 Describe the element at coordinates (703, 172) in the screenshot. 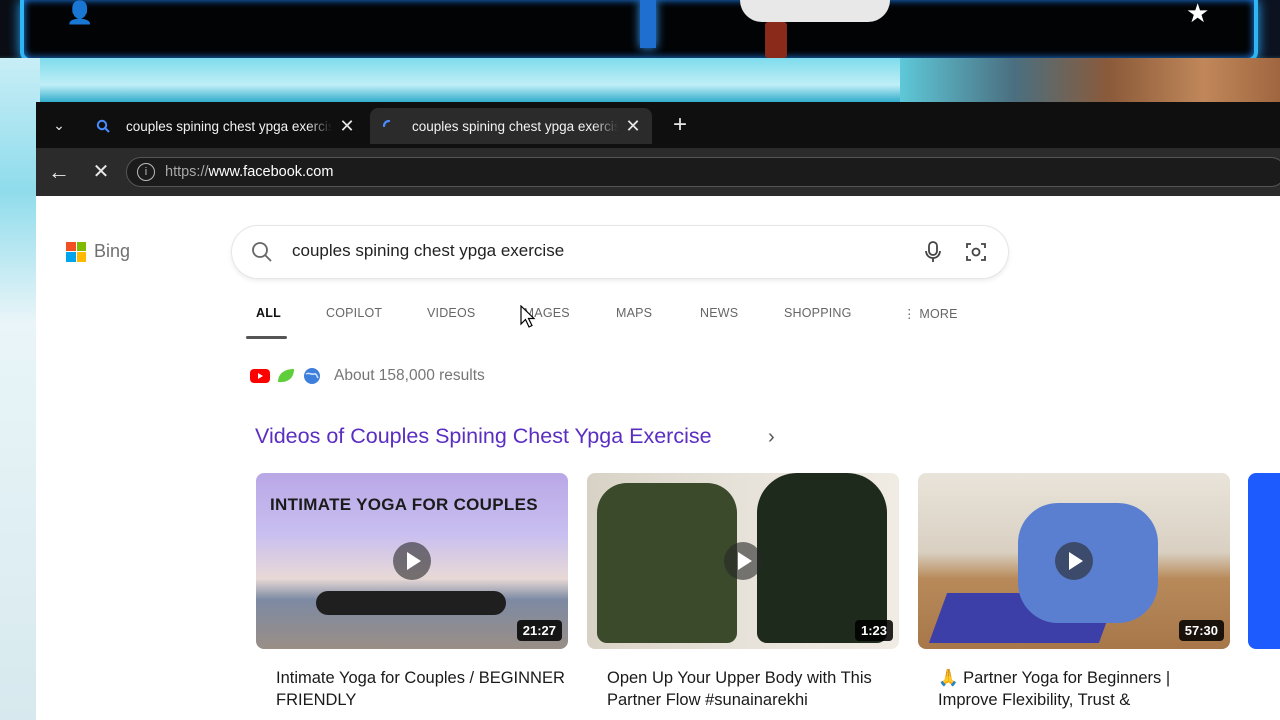

I see `address-bar: i https://www.facebook.com` at that location.